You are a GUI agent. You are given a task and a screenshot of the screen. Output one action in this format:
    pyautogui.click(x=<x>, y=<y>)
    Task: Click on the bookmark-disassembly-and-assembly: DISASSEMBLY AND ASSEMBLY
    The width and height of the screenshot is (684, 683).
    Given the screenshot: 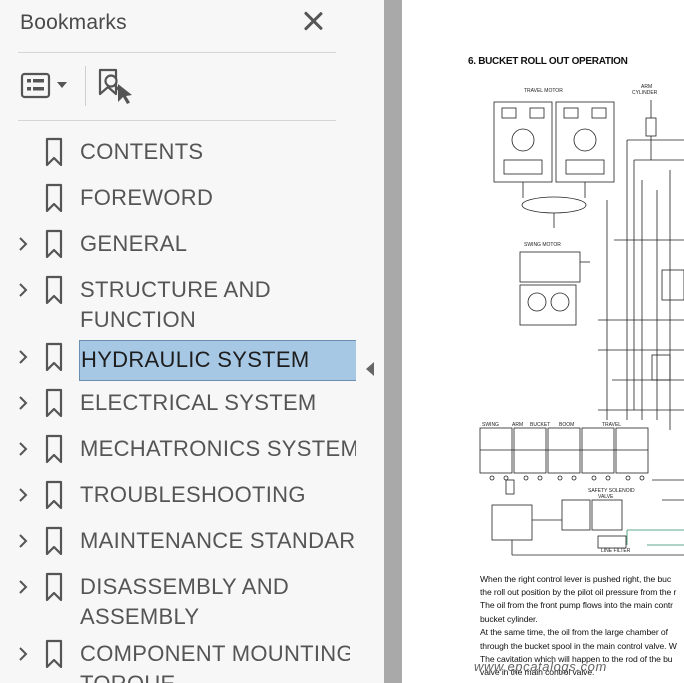 What is the action you would take?
    pyautogui.click(x=175, y=602)
    